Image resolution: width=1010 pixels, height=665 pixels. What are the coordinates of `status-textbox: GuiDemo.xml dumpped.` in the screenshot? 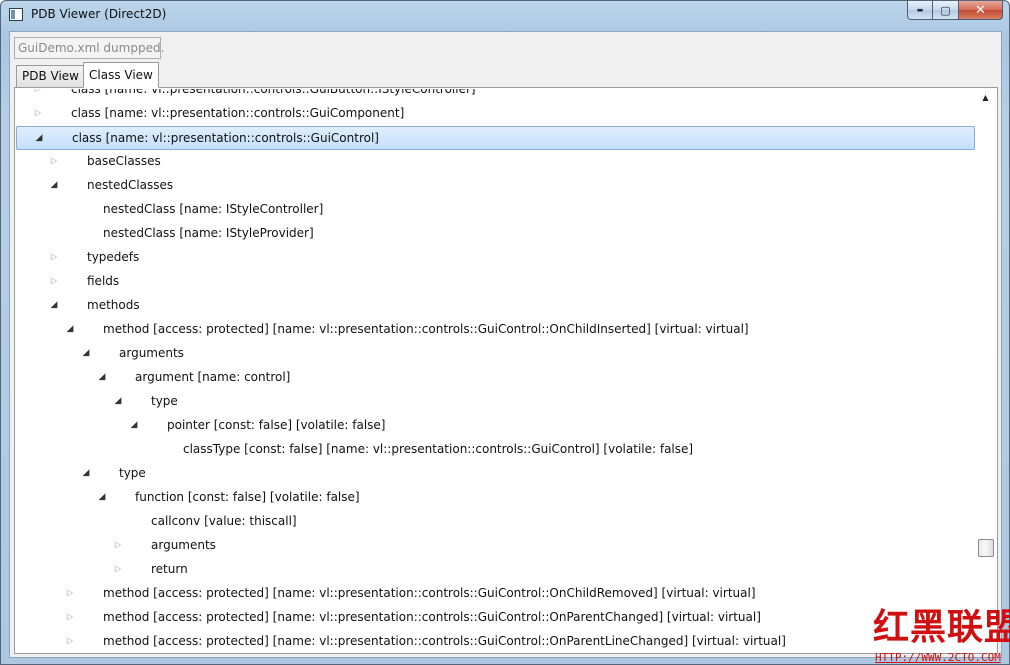 It's located at (89, 48).